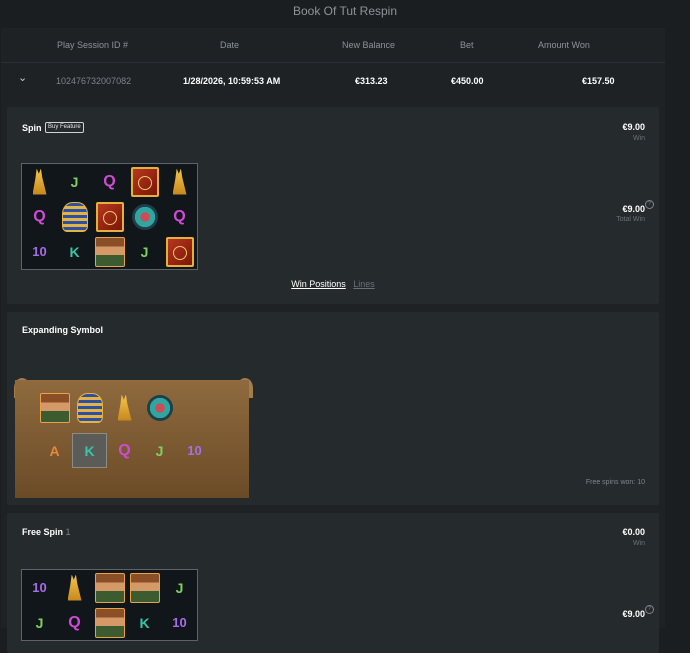 This screenshot has width=690, height=653. I want to click on expanding-symbol-option: Q, so click(124, 450).